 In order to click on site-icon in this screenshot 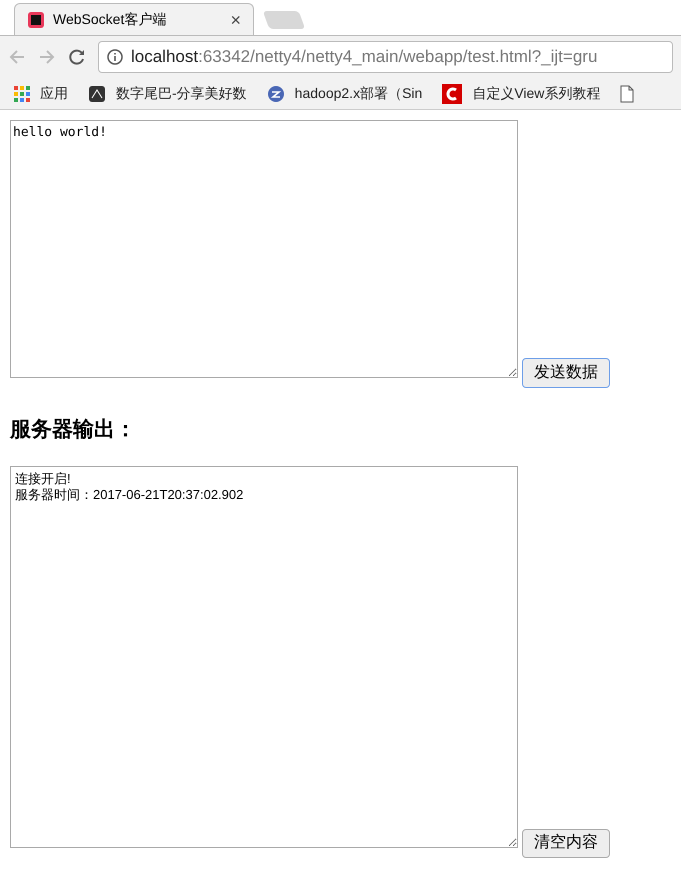, I will do `click(97, 93)`.